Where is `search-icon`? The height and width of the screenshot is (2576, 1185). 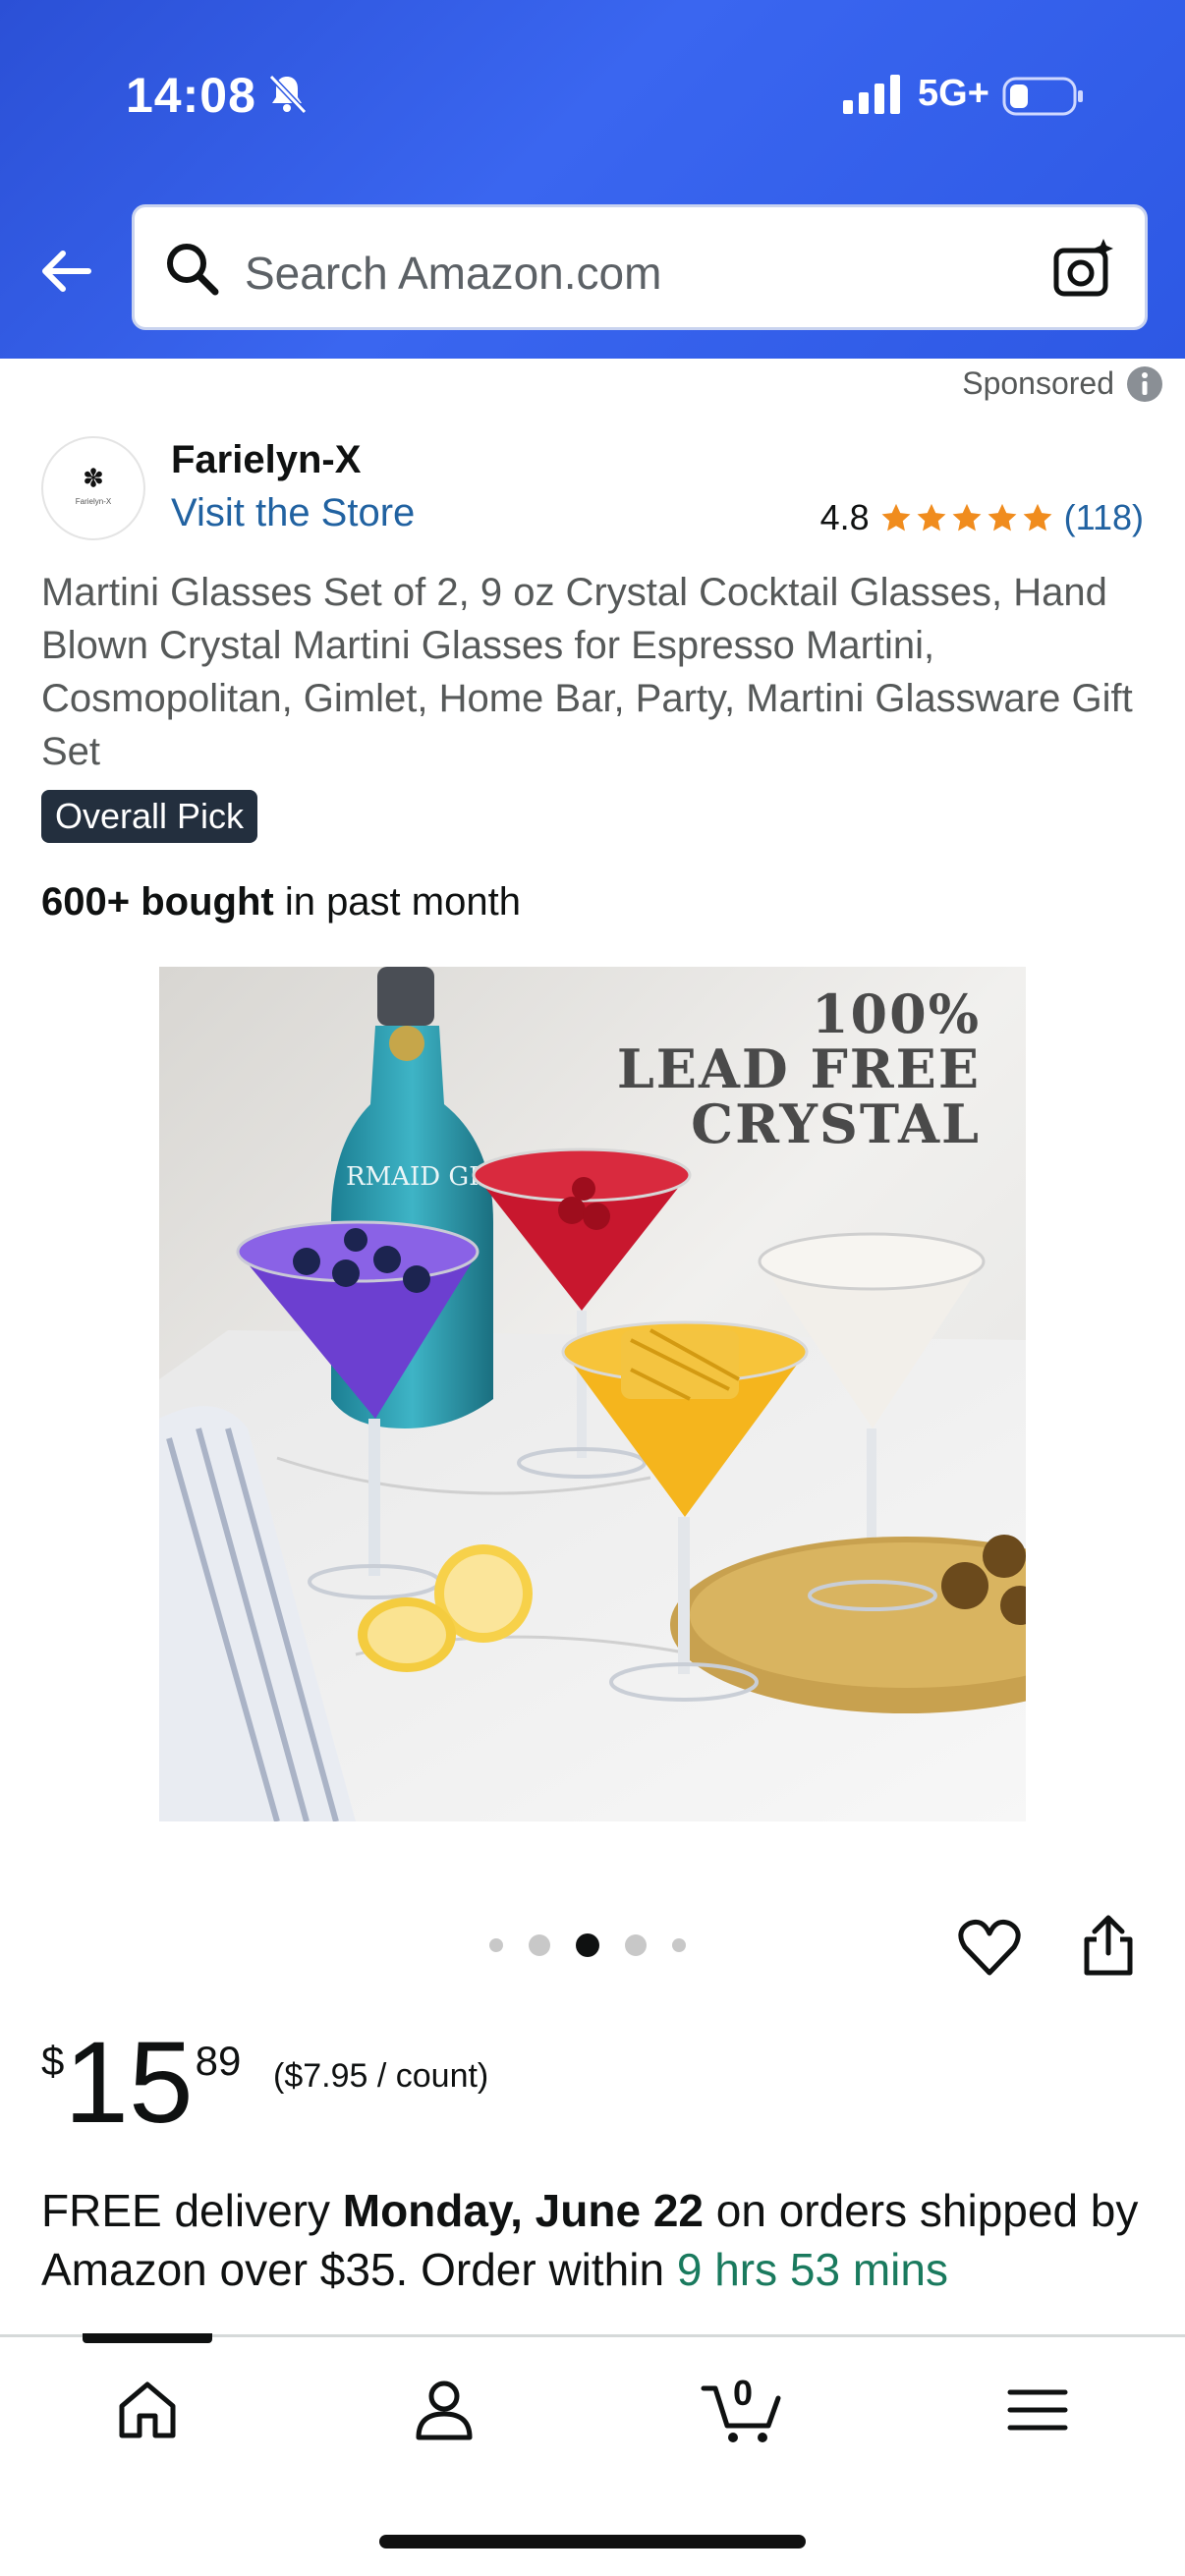 search-icon is located at coordinates (193, 270).